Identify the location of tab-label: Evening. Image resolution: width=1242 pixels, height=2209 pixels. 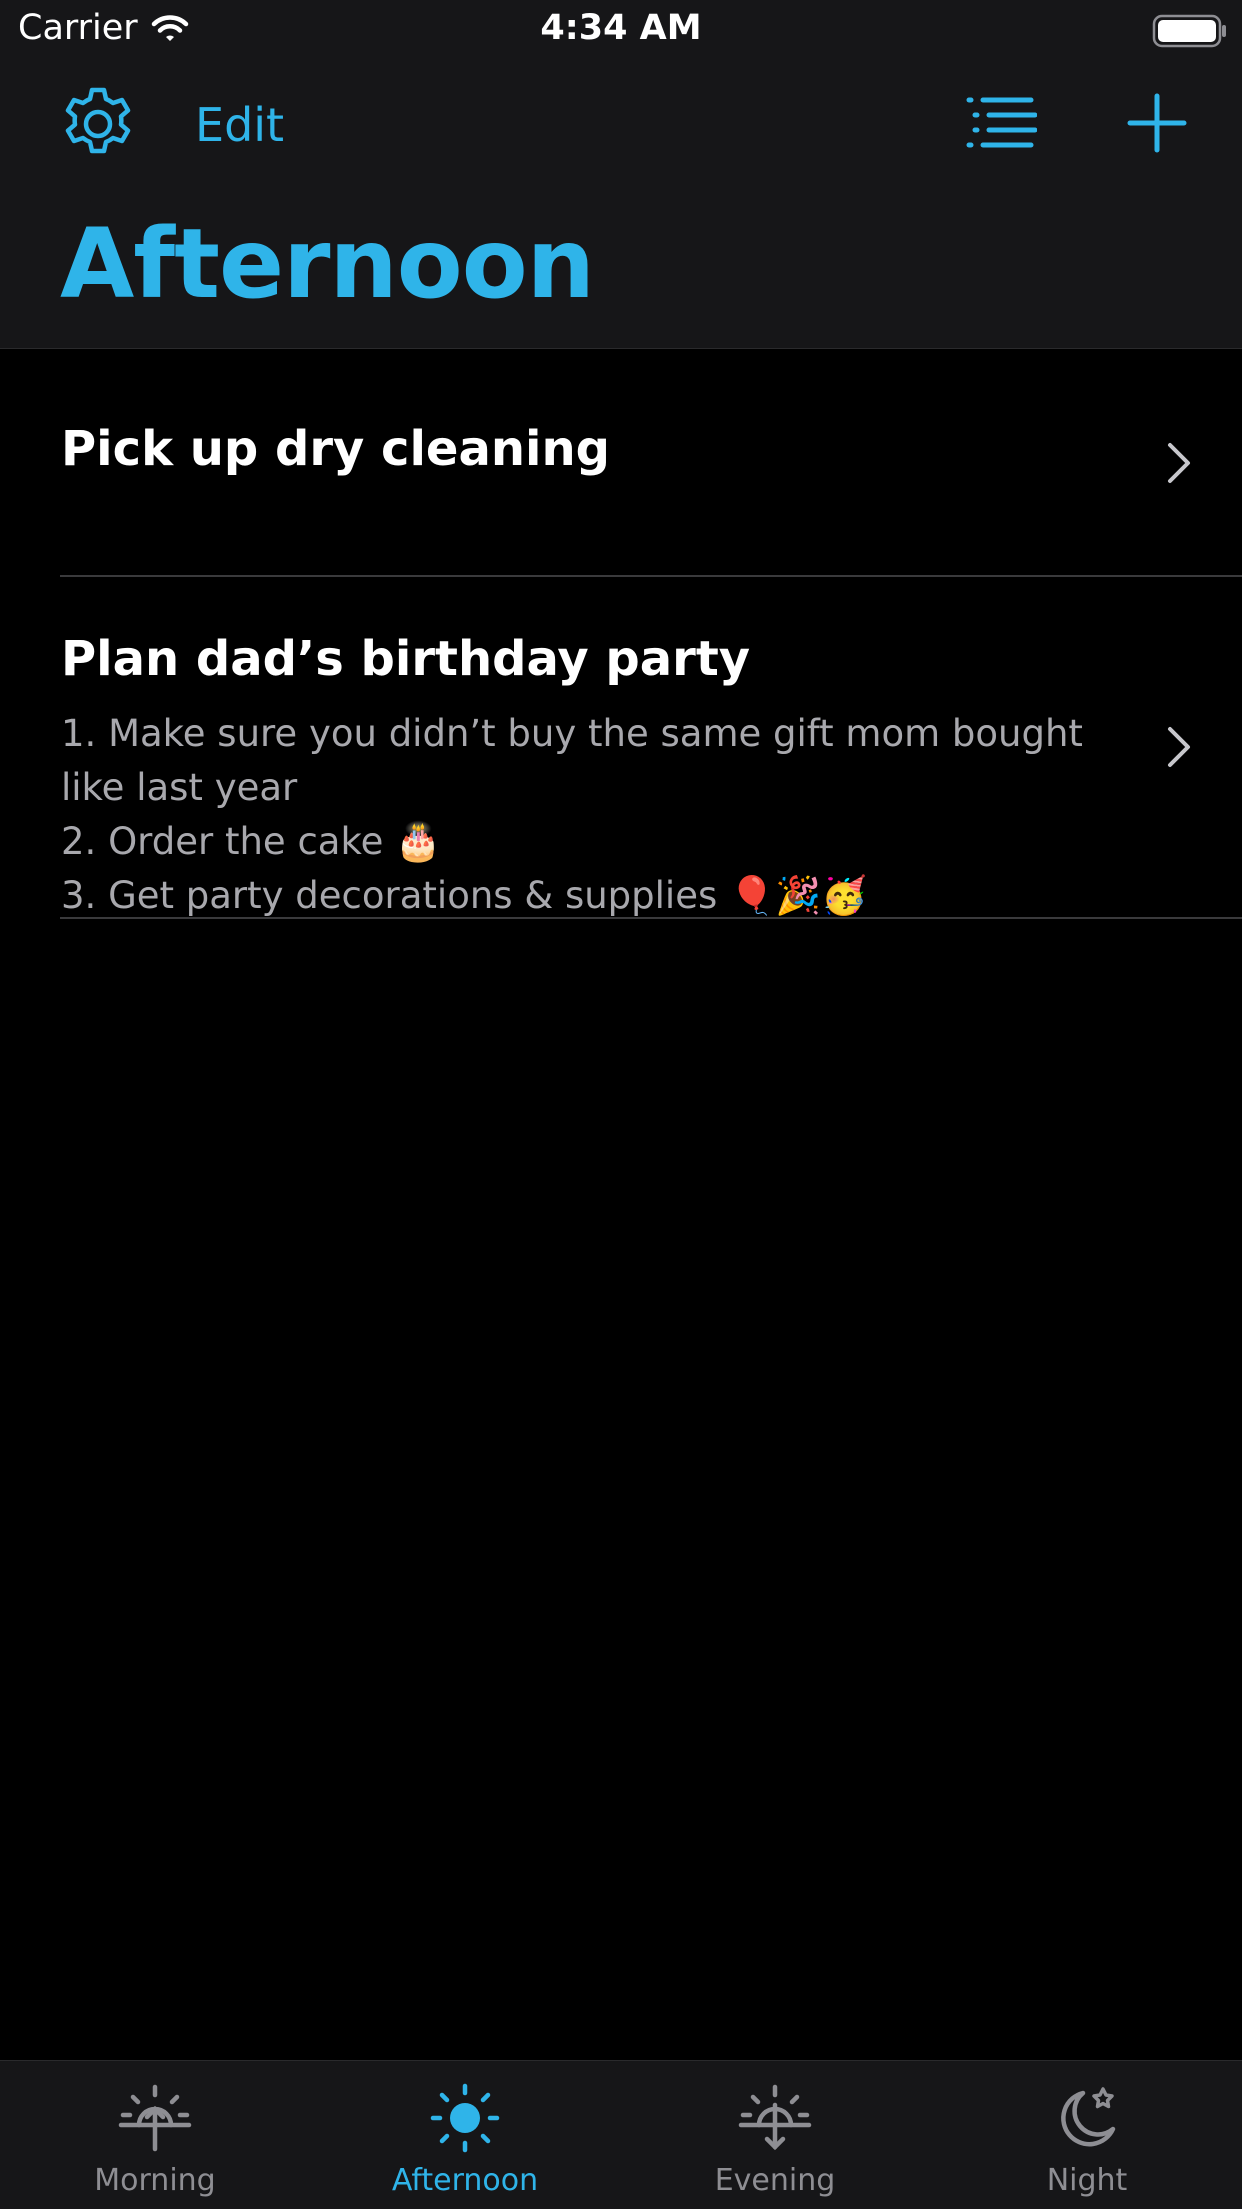
(775, 2180).